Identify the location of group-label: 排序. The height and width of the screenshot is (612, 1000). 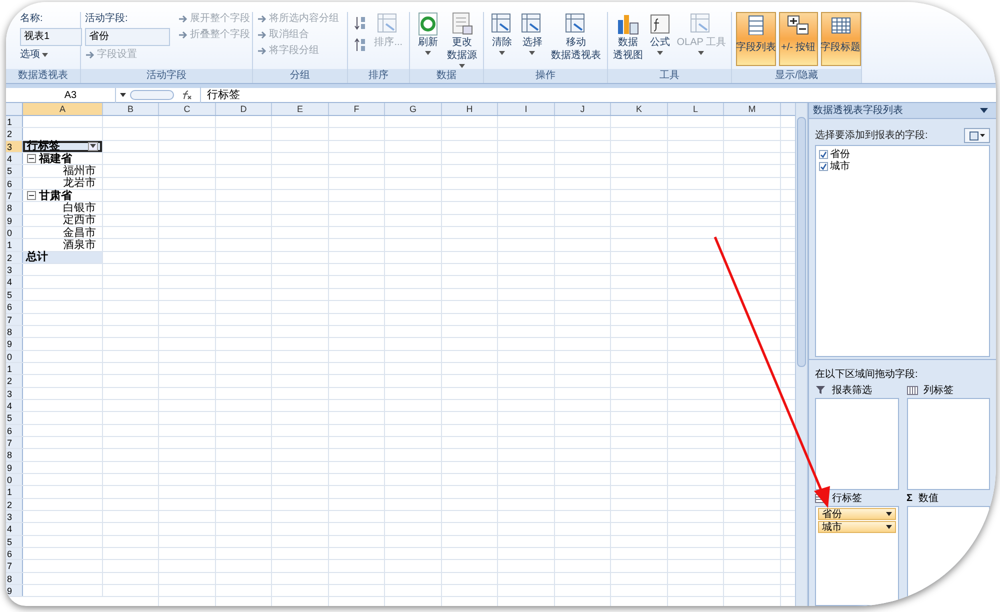
(378, 76).